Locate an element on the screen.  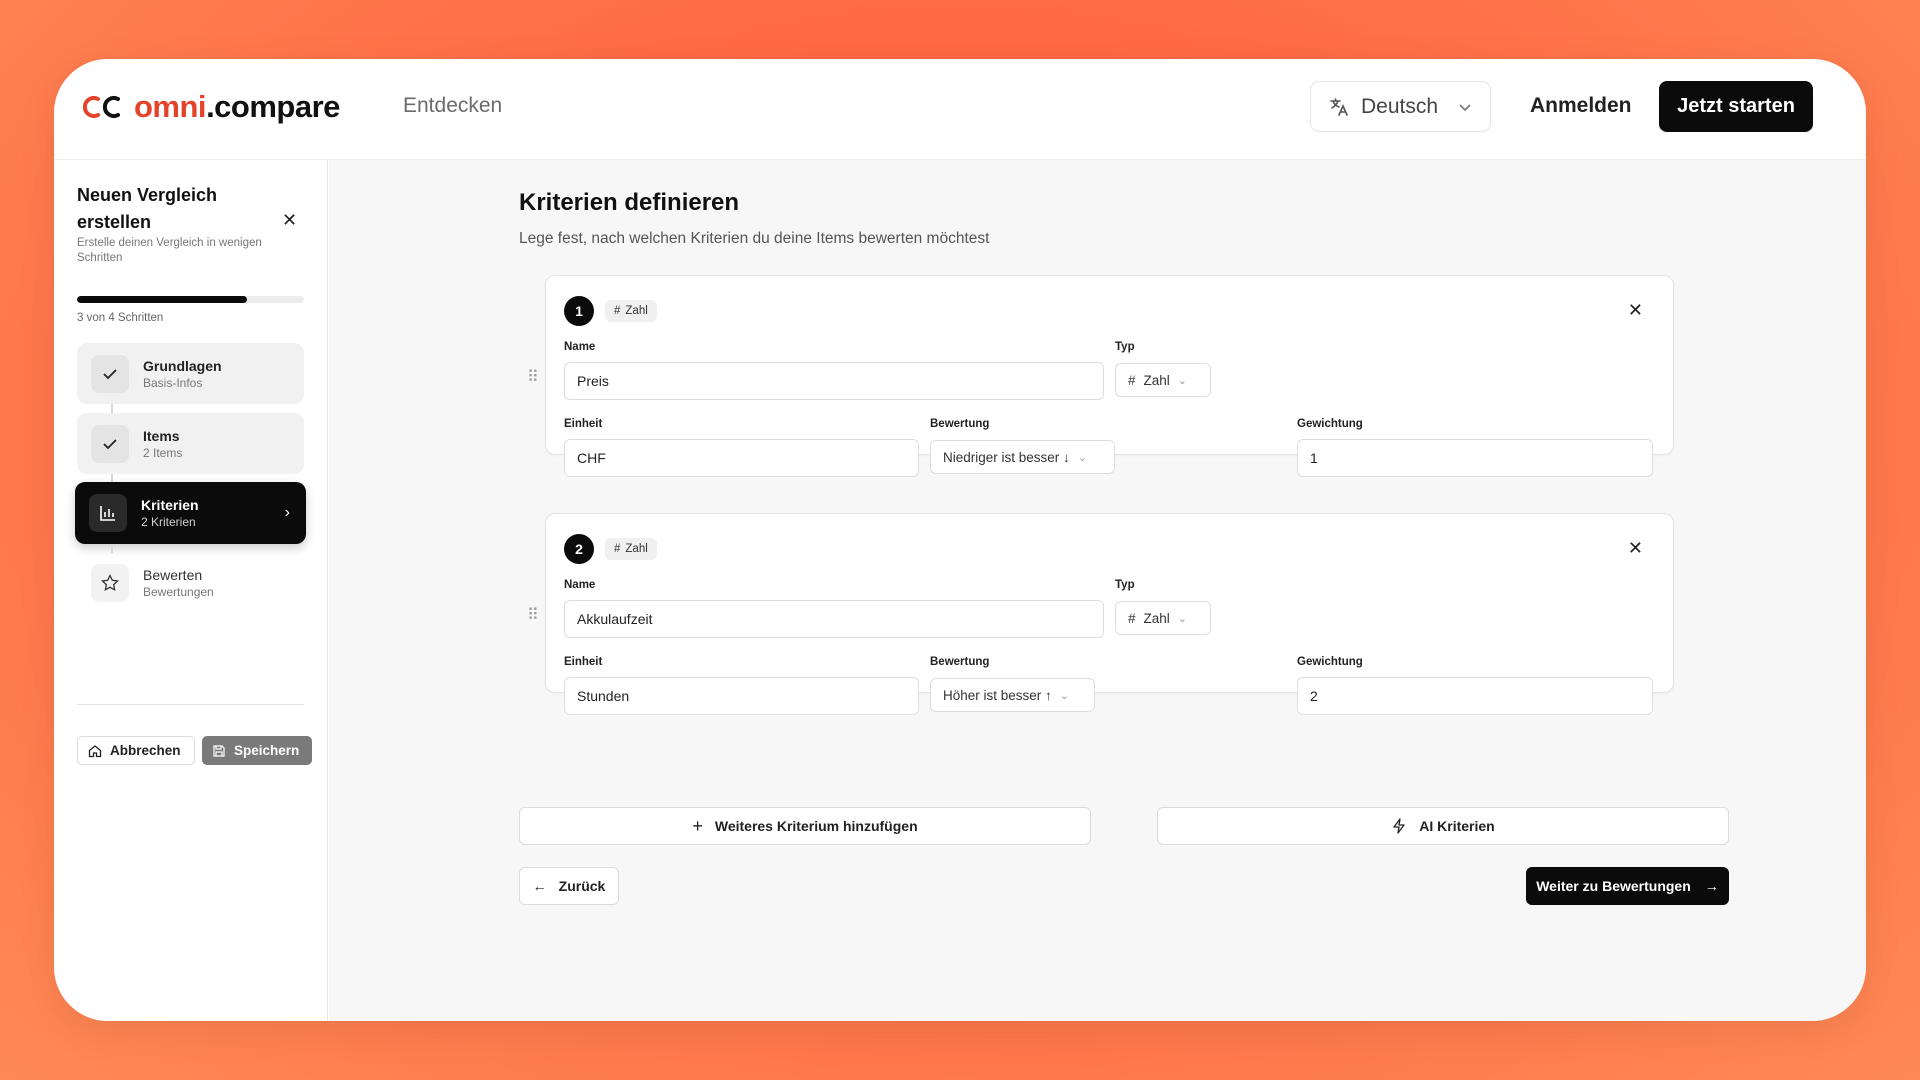
translate-icon is located at coordinates (1339, 106).